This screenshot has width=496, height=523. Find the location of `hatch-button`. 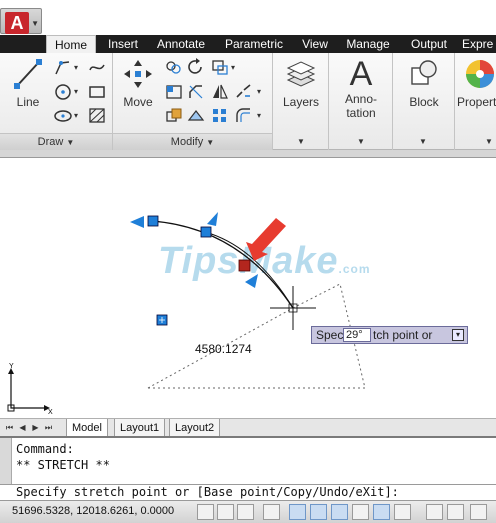

hatch-button is located at coordinates (96, 114).